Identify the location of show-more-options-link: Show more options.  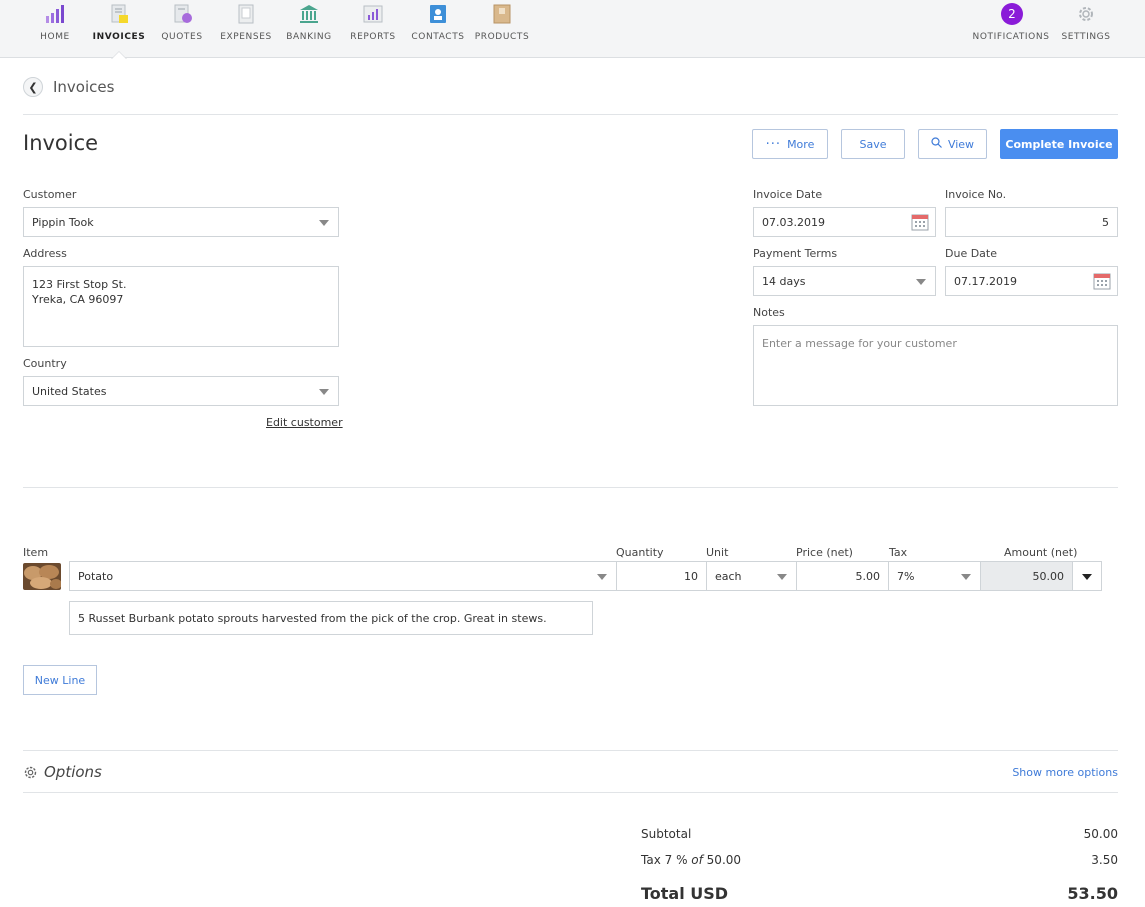
(1065, 772).